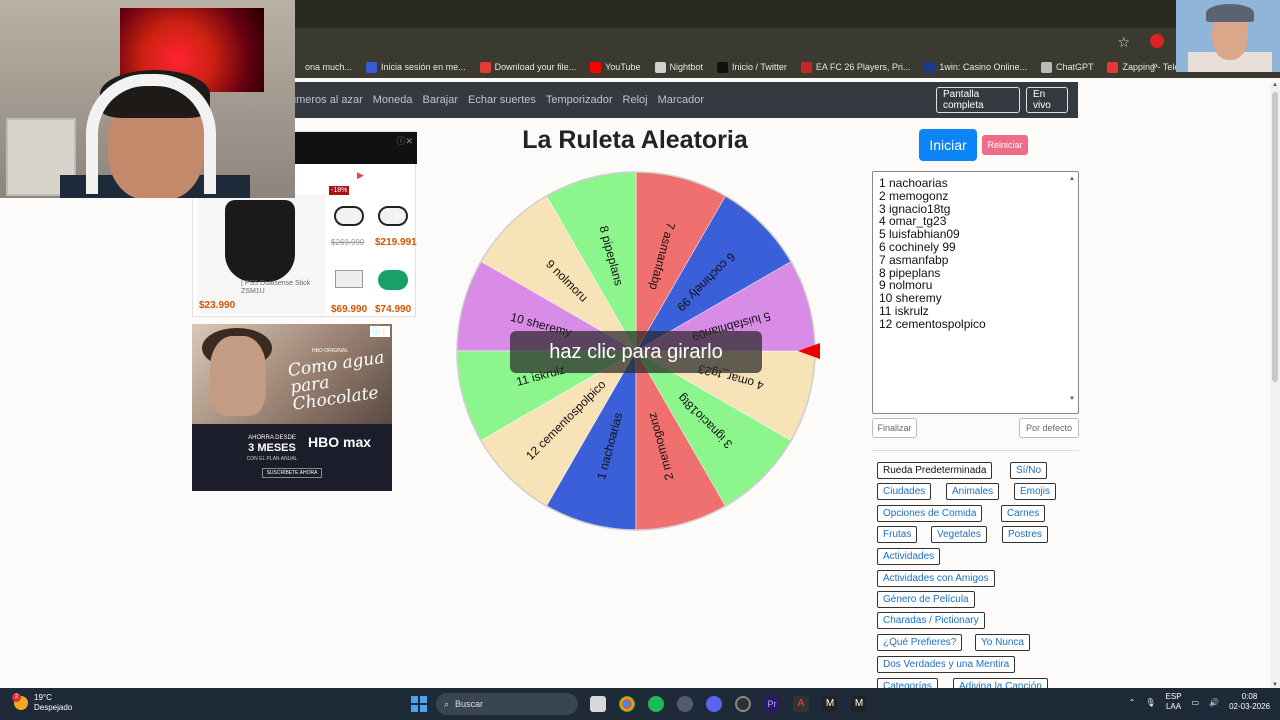  Describe the element at coordinates (681, 100) in the screenshot. I see `nav-link: Marcador` at that location.